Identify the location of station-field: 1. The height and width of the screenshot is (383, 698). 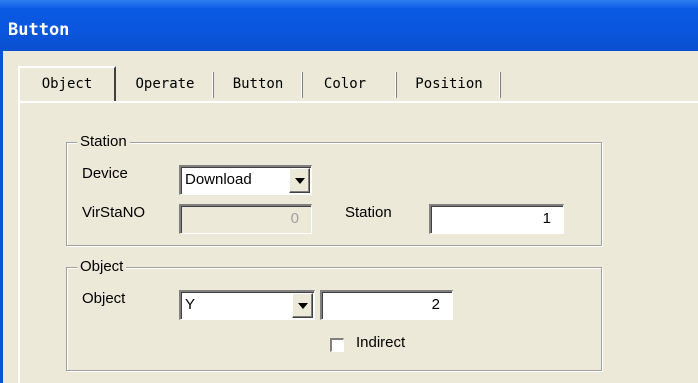
(496, 219).